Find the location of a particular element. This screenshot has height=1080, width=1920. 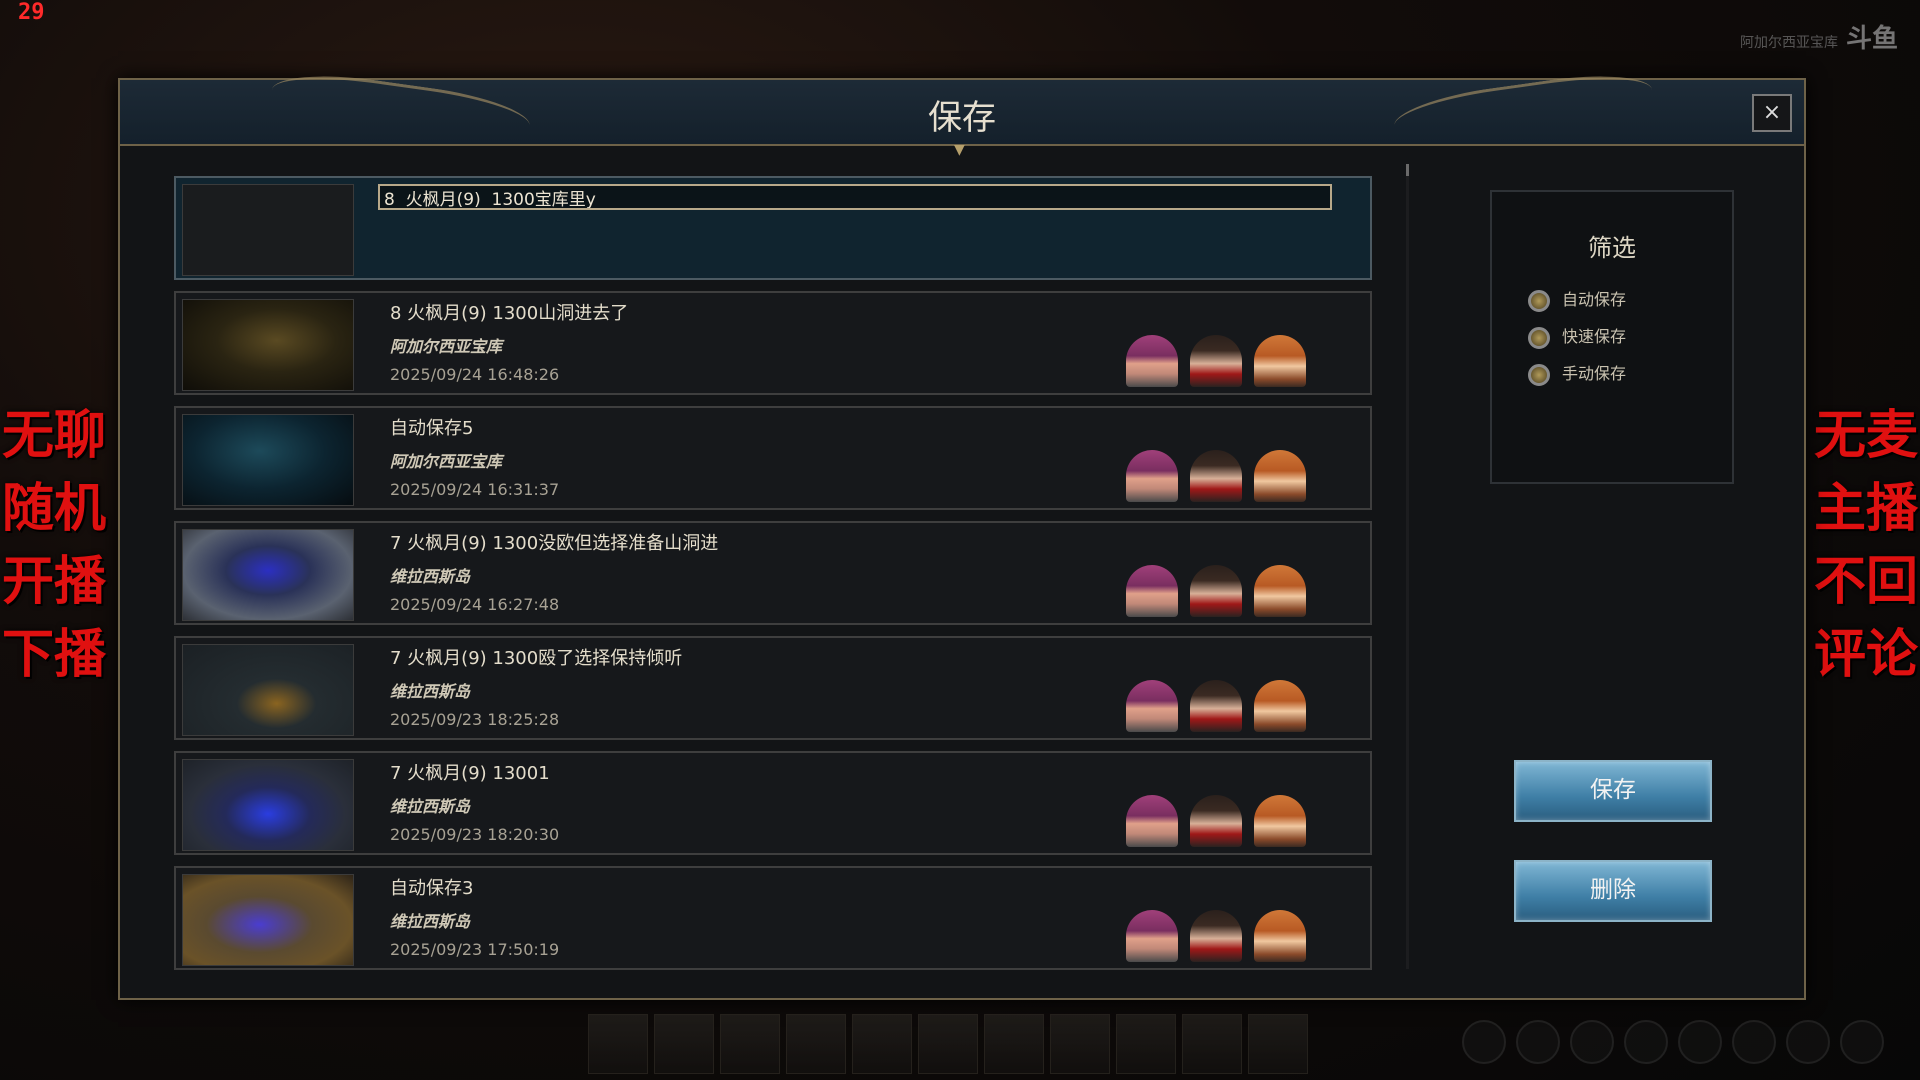

save-row: 自动保存5 阿加尔西亚宝库 2025/09/24 16:31:37 is located at coordinates (773, 458).